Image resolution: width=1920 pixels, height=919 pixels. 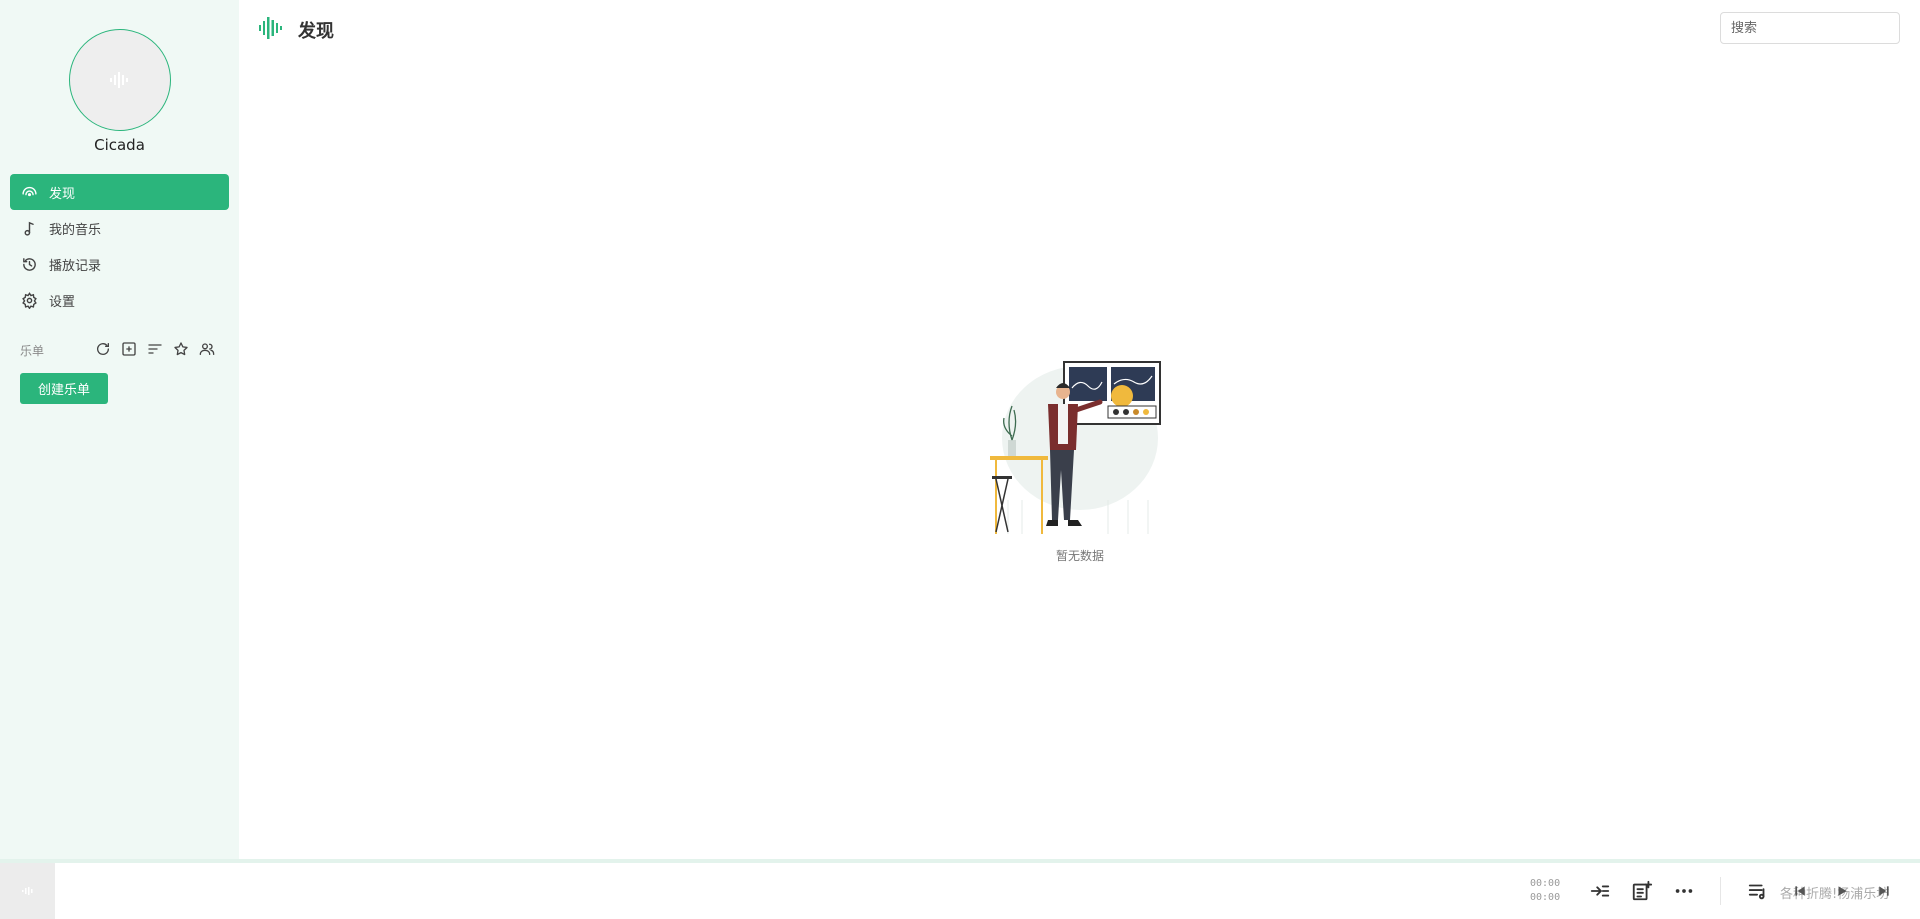 I want to click on gear-icon, so click(x=29, y=300).